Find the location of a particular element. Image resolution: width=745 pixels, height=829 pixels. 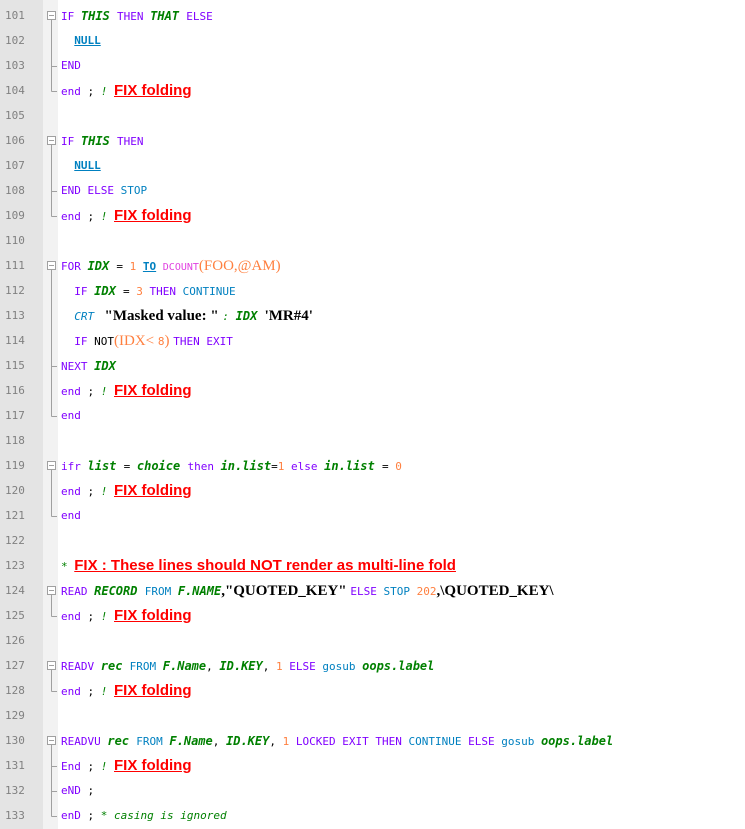

code-token: , is located at coordinates (213, 666).